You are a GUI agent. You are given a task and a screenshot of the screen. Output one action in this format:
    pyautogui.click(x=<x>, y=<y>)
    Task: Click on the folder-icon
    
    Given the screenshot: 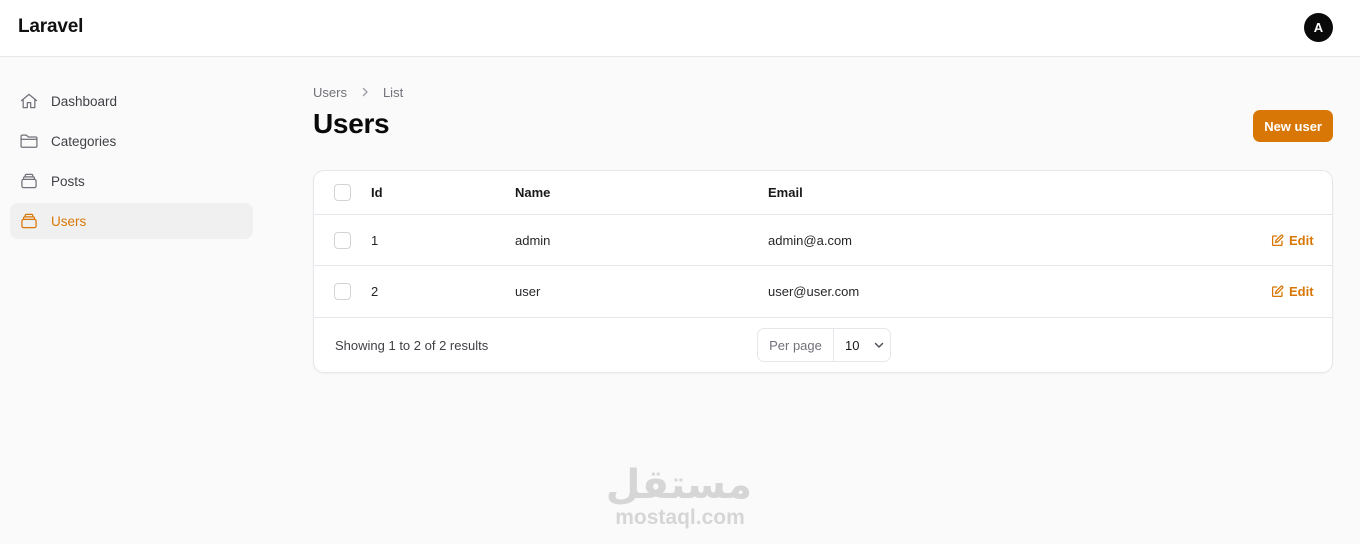 What is the action you would take?
    pyautogui.click(x=29, y=141)
    